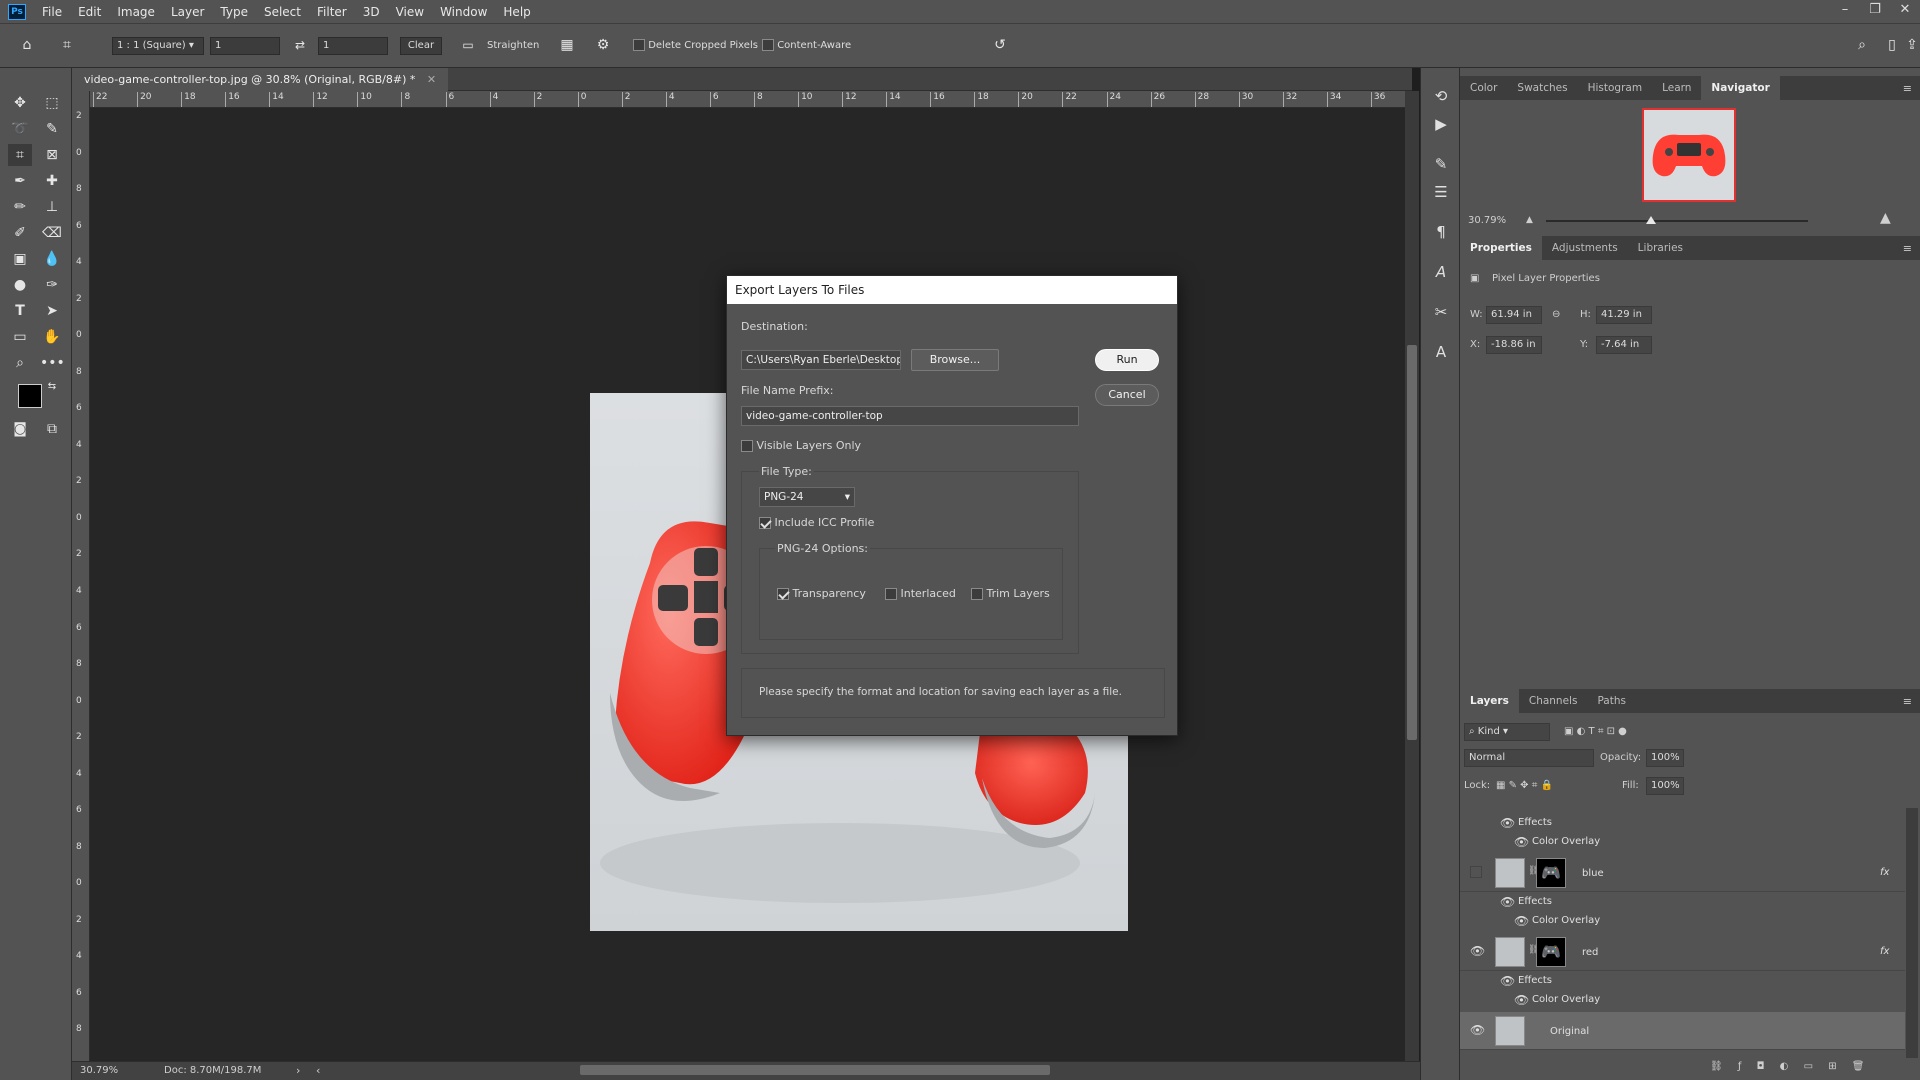 Image resolution: width=1920 pixels, height=1080 pixels. What do you see at coordinates (1507, 732) in the screenshot?
I see `layer-kind-filter: ⌕ Kind ▾` at bounding box center [1507, 732].